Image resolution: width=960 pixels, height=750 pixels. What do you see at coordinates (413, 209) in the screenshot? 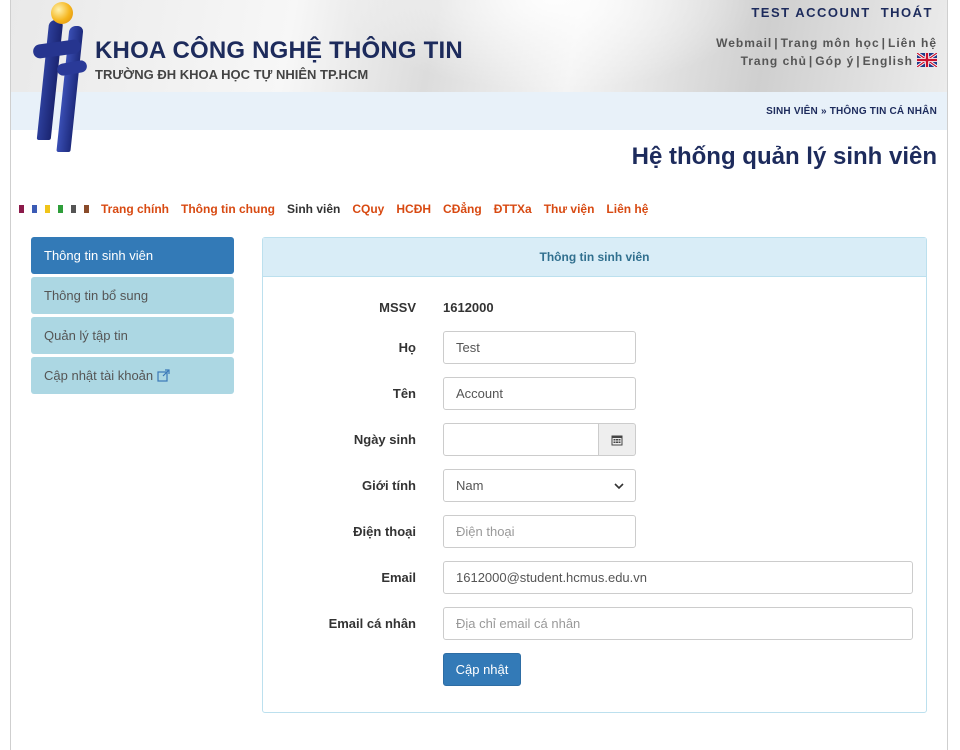
I see `nav-item-hcdh: HCĐH` at bounding box center [413, 209].